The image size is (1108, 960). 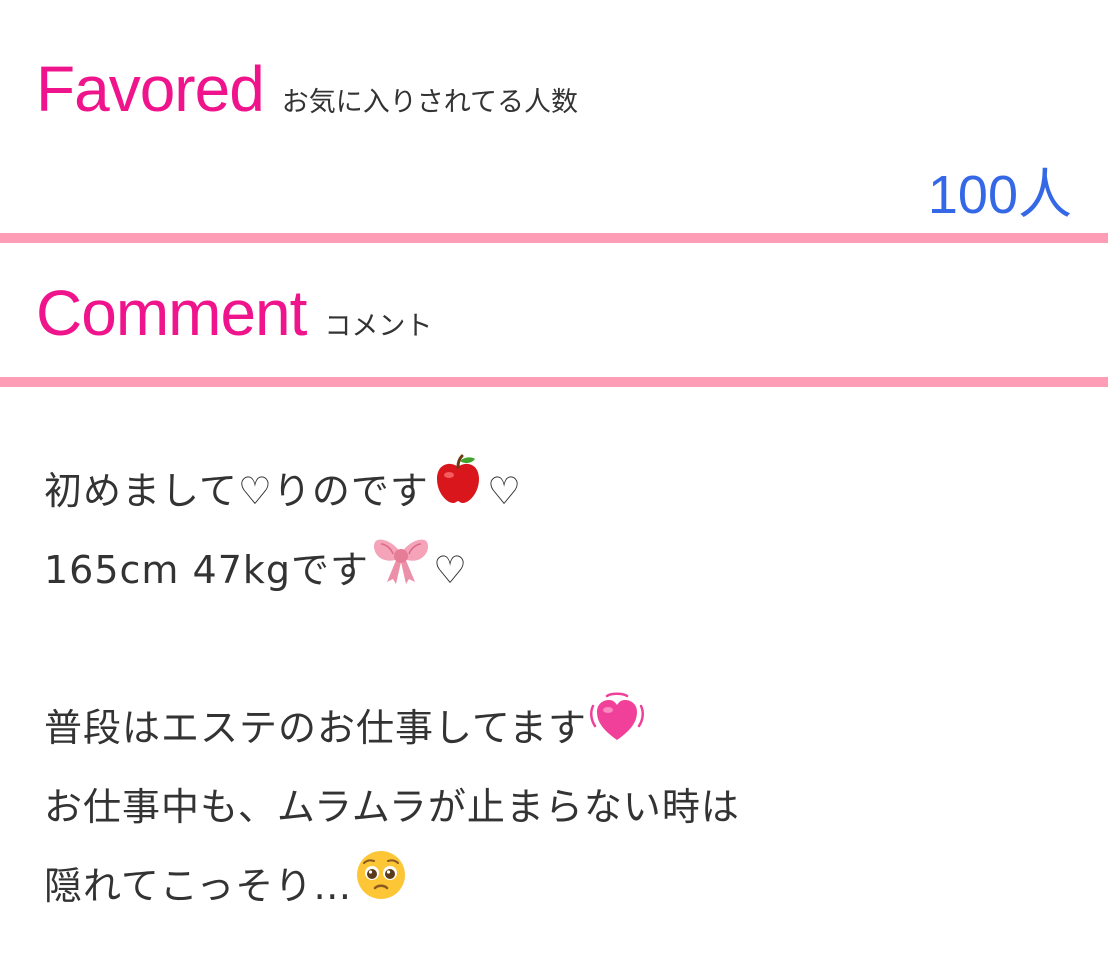 What do you see at coordinates (401, 572) in the screenshot?
I see `ribbon-icon` at bounding box center [401, 572].